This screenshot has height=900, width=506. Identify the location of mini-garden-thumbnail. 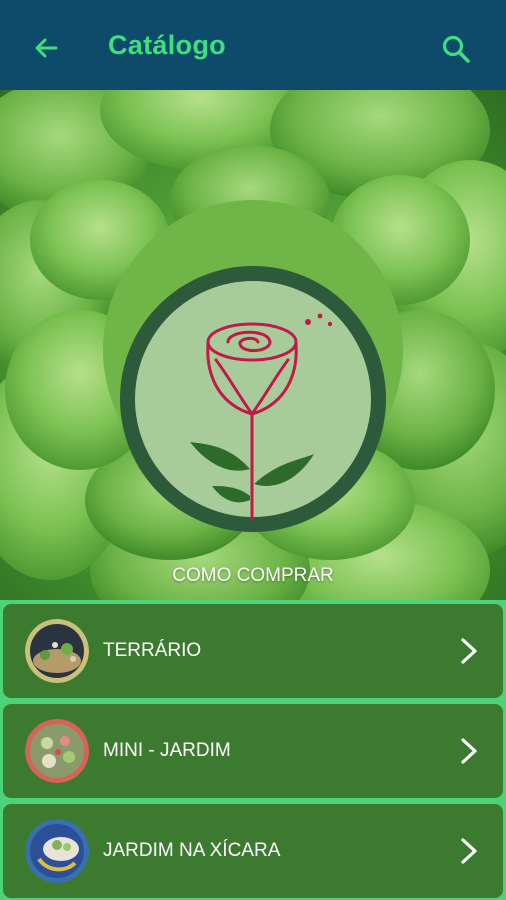
(57, 751).